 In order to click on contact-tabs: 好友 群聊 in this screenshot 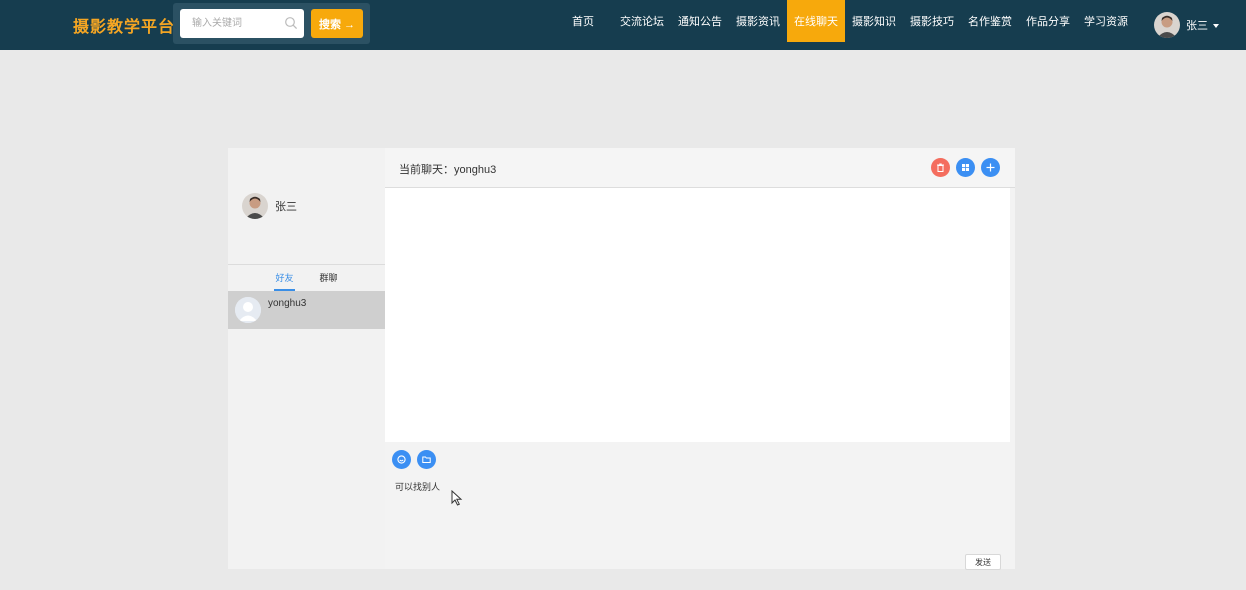, I will do `click(306, 277)`.